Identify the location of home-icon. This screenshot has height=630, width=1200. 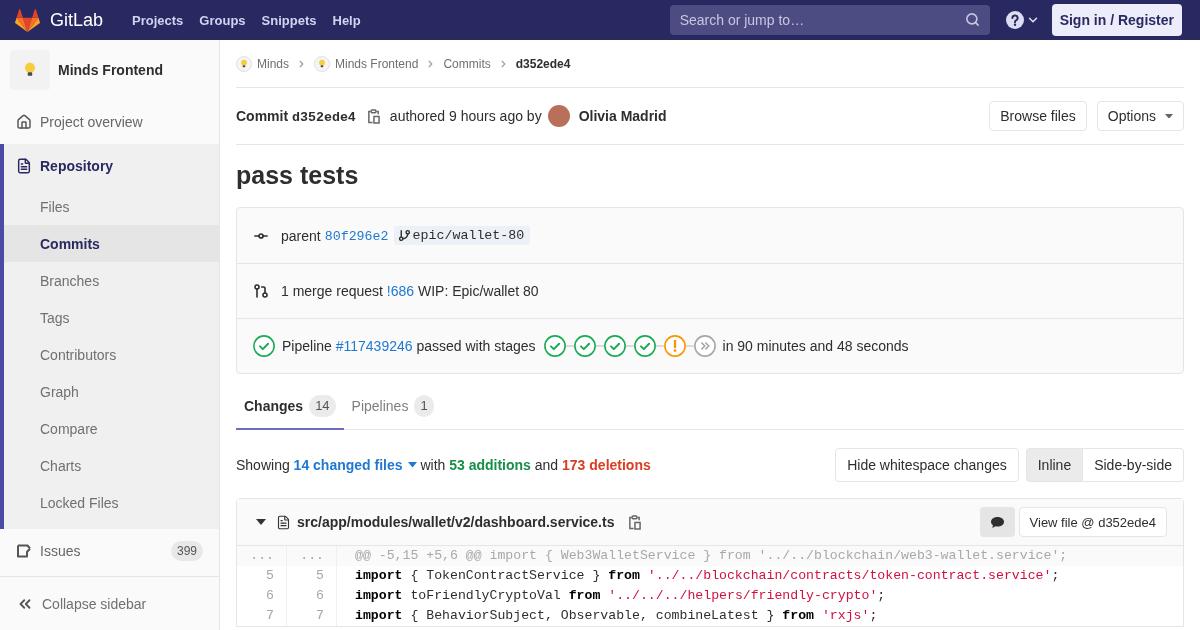
(24, 122).